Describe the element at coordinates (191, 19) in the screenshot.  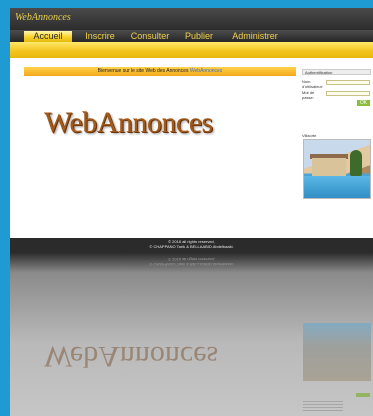
I see `top-bar: WebAnnonces` at that location.